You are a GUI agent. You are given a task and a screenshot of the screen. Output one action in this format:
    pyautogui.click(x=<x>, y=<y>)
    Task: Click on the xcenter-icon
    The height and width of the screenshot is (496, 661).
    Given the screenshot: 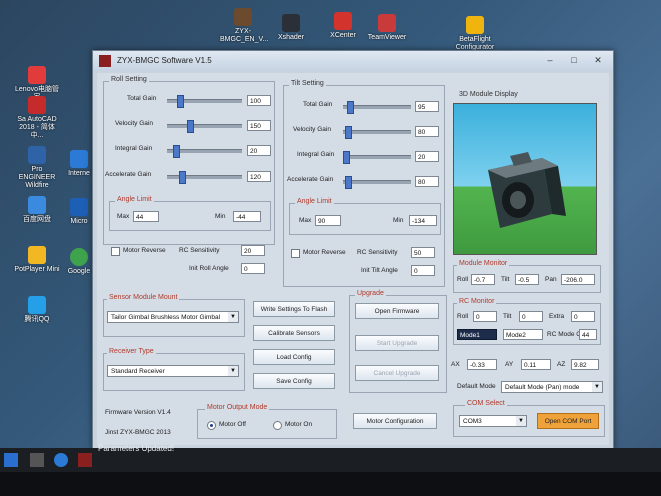 What is the action you would take?
    pyautogui.click(x=343, y=21)
    